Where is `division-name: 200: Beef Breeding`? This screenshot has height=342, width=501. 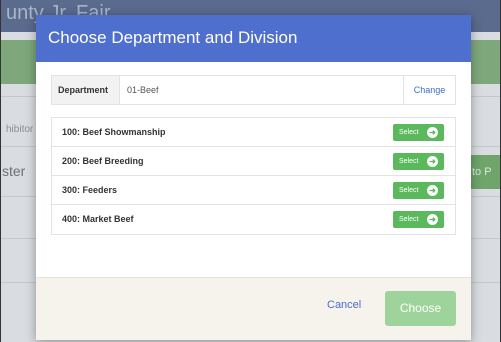 division-name: 200: Beef Breeding is located at coordinates (103, 161).